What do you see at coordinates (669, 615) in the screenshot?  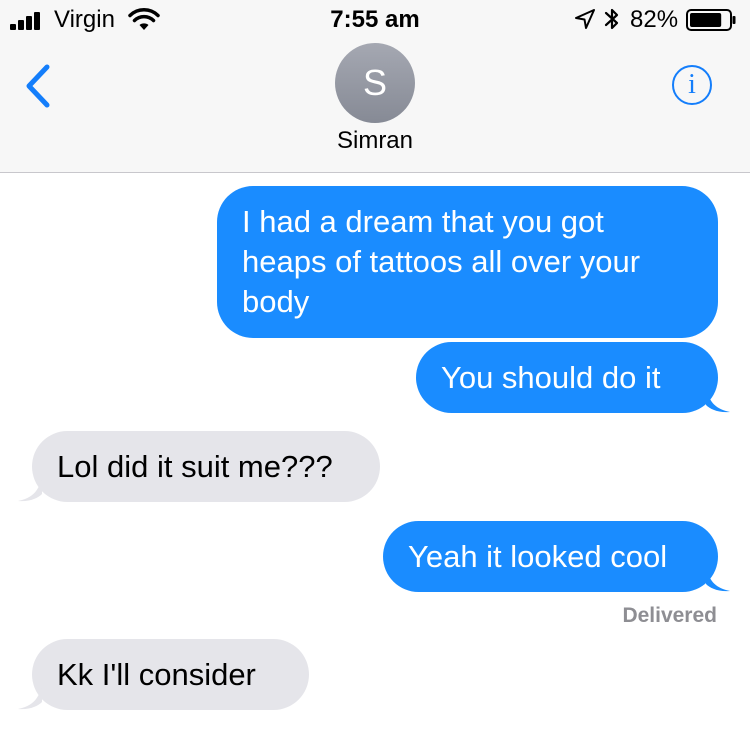 I see `delivery-status: Delivered` at bounding box center [669, 615].